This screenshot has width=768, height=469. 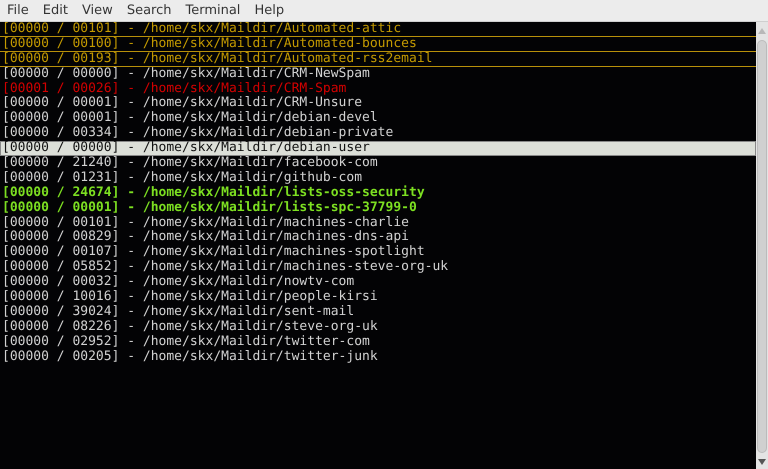 I want to click on scroll-down-icon, so click(x=762, y=462).